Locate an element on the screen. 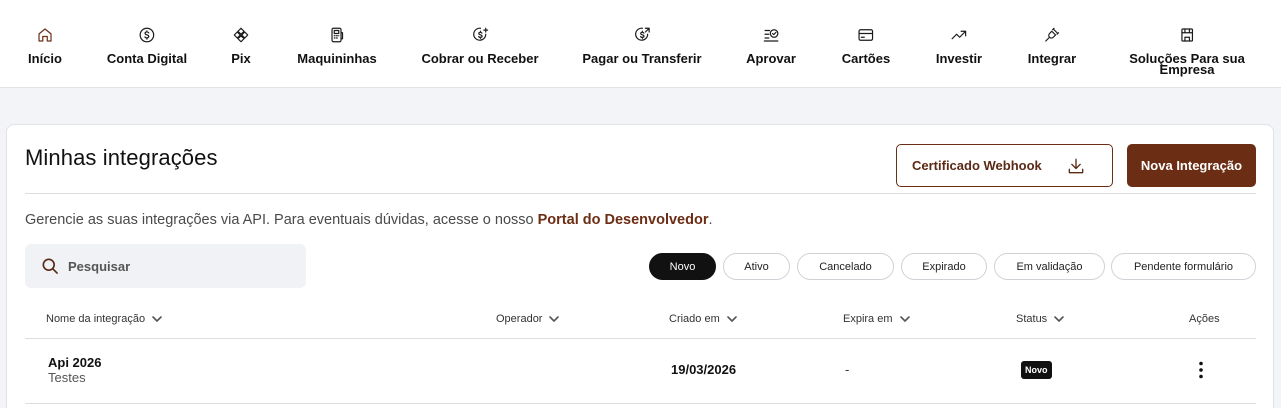 This screenshot has height=408, width=1281. column-header-actions: Ações is located at coordinates (1204, 319).